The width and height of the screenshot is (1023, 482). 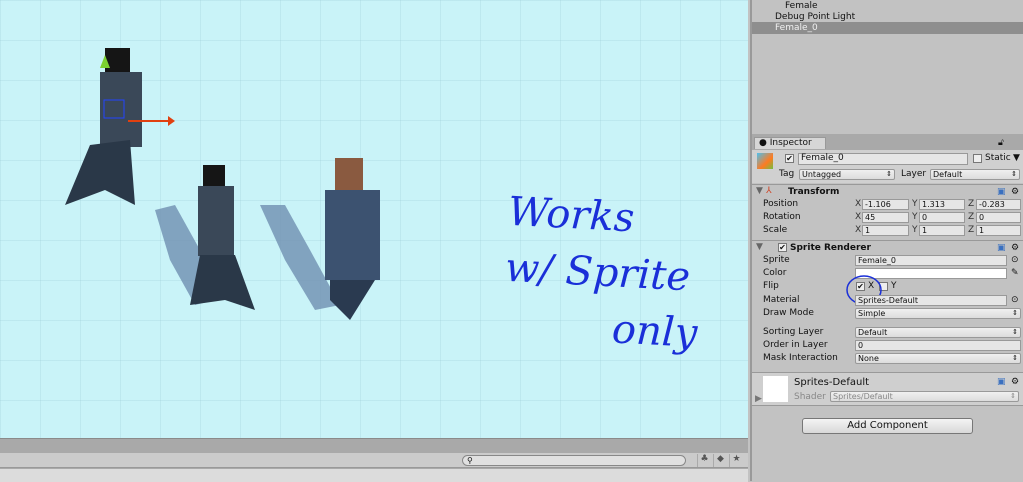 What do you see at coordinates (758, 399) in the screenshot?
I see `foldout-arrow-icon: ▶` at bounding box center [758, 399].